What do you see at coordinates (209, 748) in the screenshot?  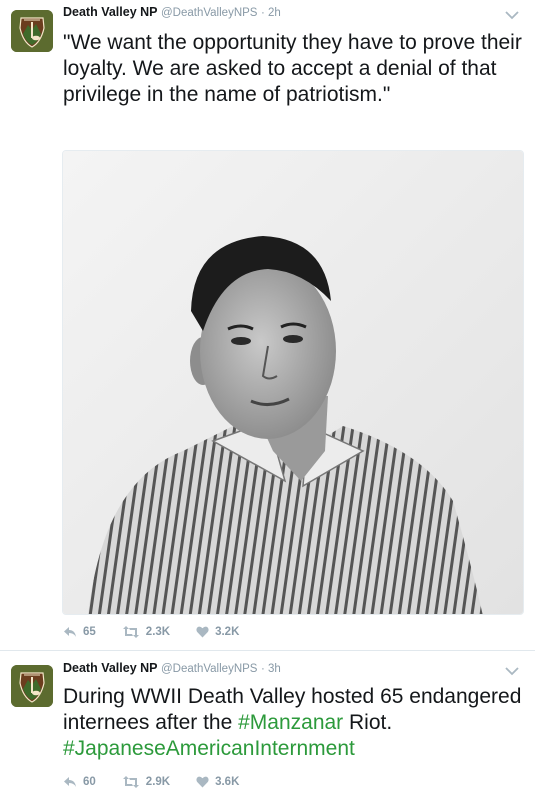 I see `hashtag-link: #JapaneseAmericanInternment` at bounding box center [209, 748].